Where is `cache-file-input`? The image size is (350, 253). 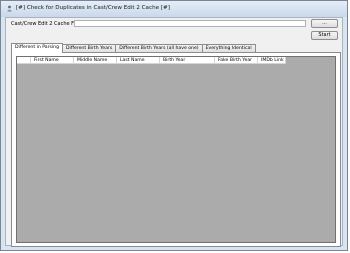
cache-file-input is located at coordinates (190, 23).